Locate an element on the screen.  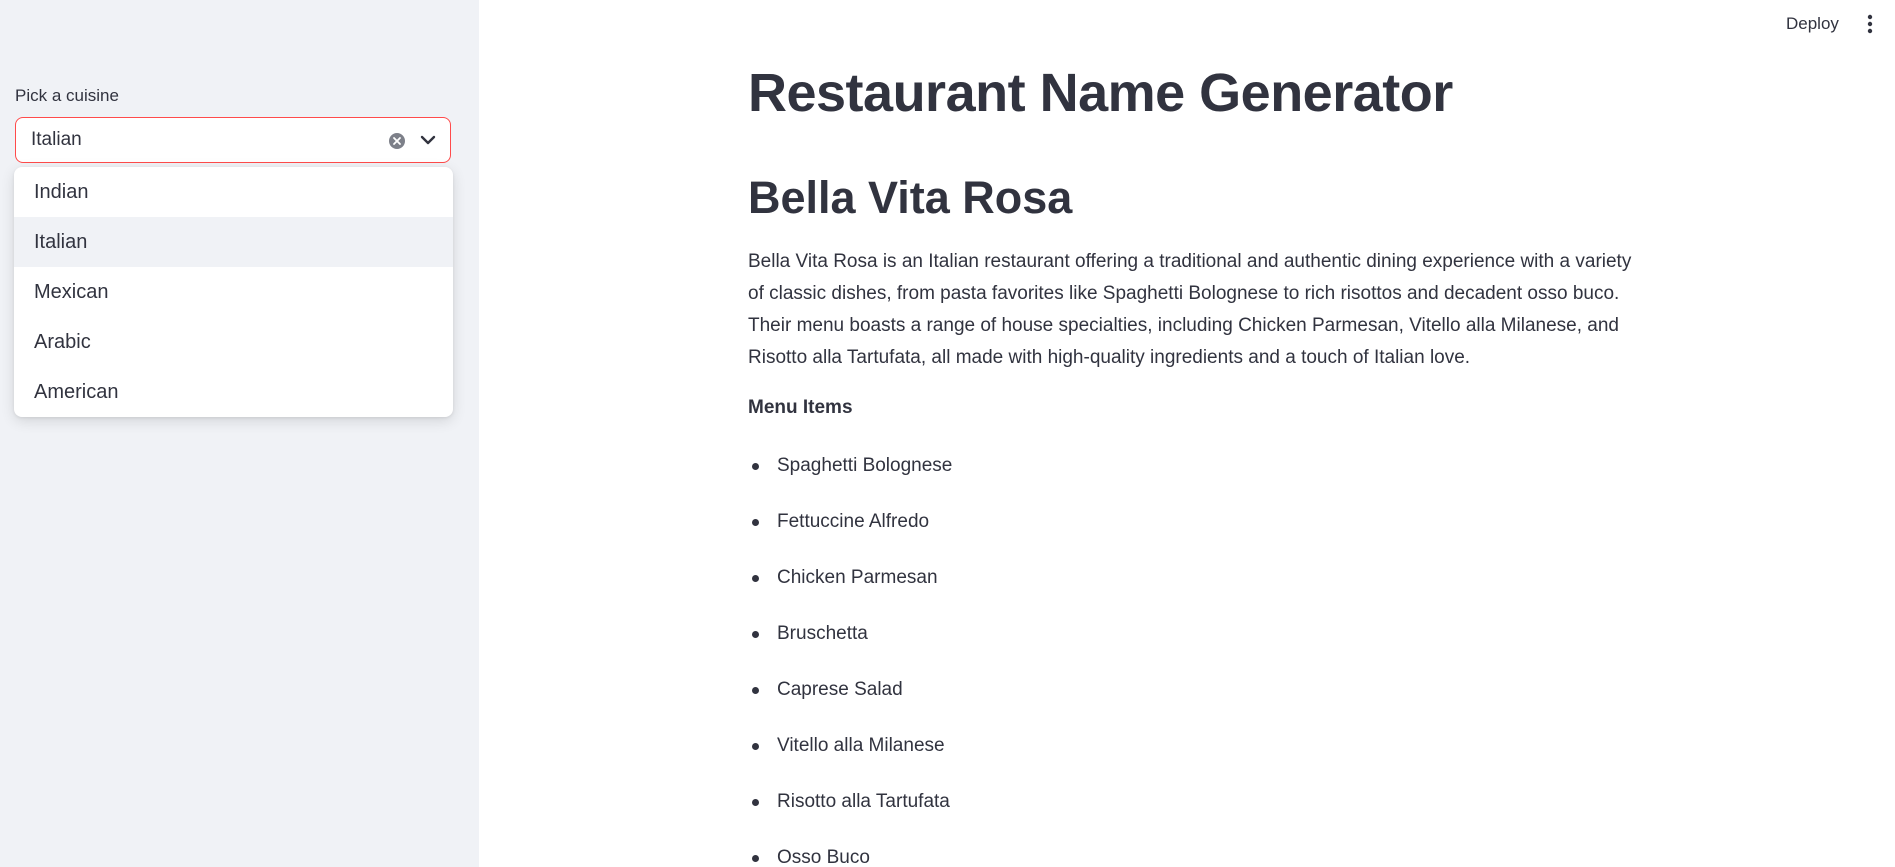
deploy-button: Deploy is located at coordinates (1812, 24).